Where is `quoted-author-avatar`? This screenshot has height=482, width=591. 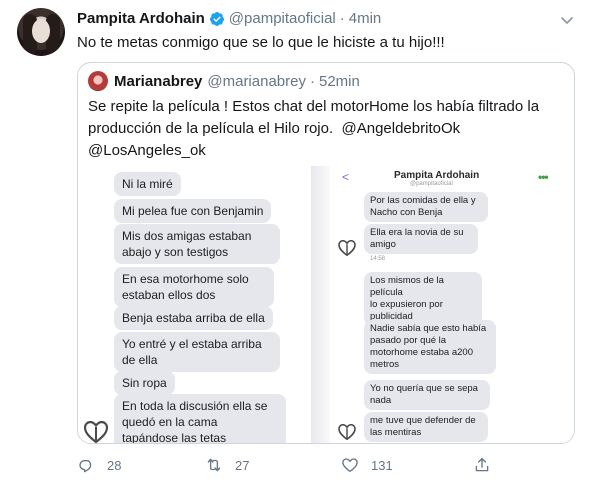
quoted-author-avatar is located at coordinates (98, 81).